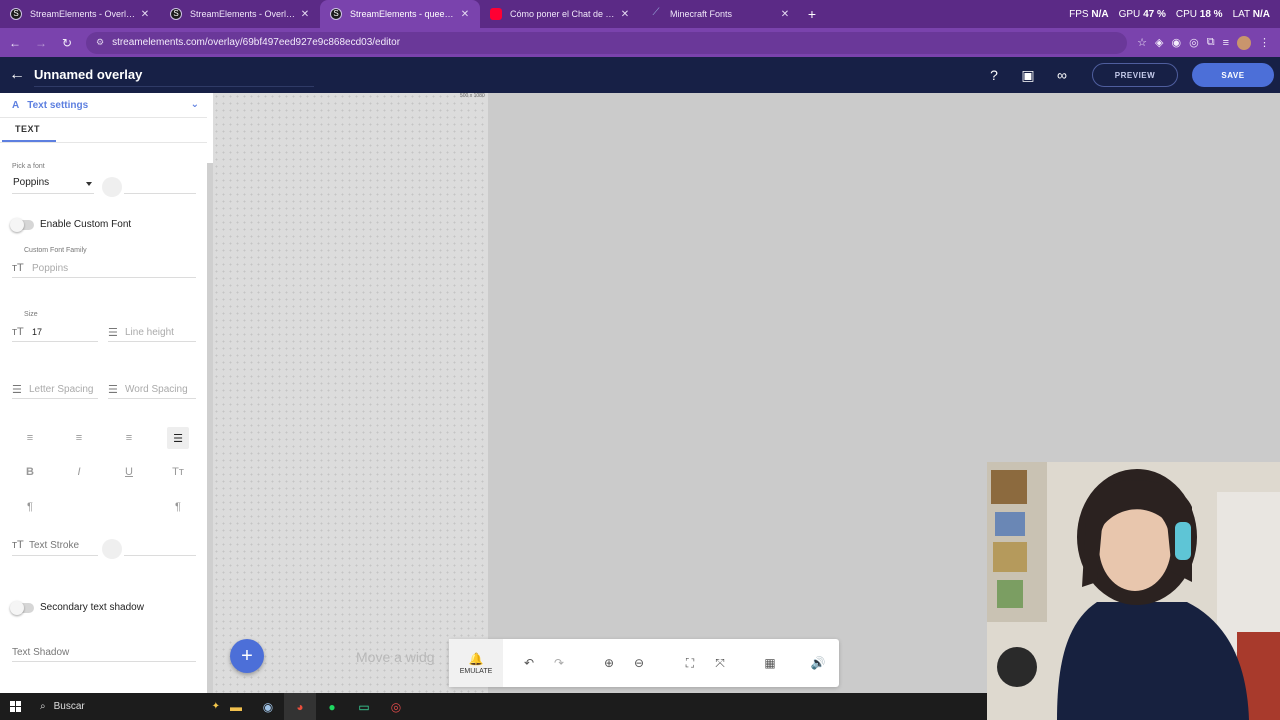  Describe the element at coordinates (156, 389) in the screenshot. I see `word-spacing-input: Word Spacing` at that location.